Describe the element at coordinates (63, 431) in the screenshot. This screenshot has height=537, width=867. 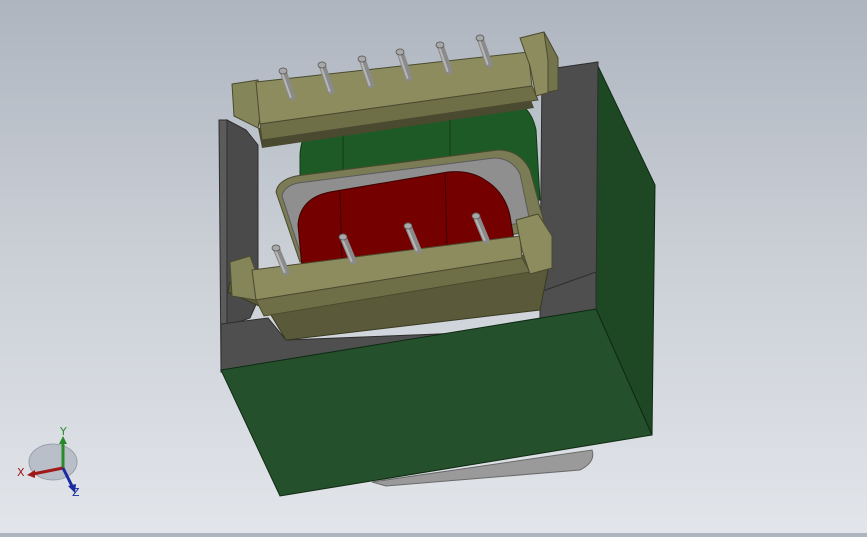
I see `y-axis-label: Y` at that location.